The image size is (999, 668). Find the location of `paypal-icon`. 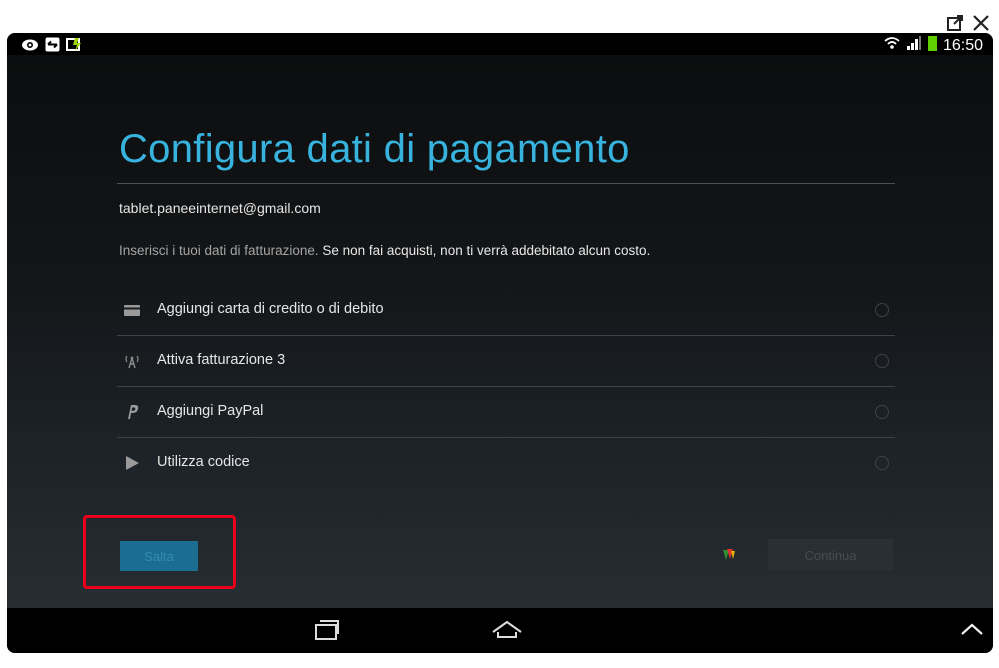

paypal-icon is located at coordinates (132, 412).